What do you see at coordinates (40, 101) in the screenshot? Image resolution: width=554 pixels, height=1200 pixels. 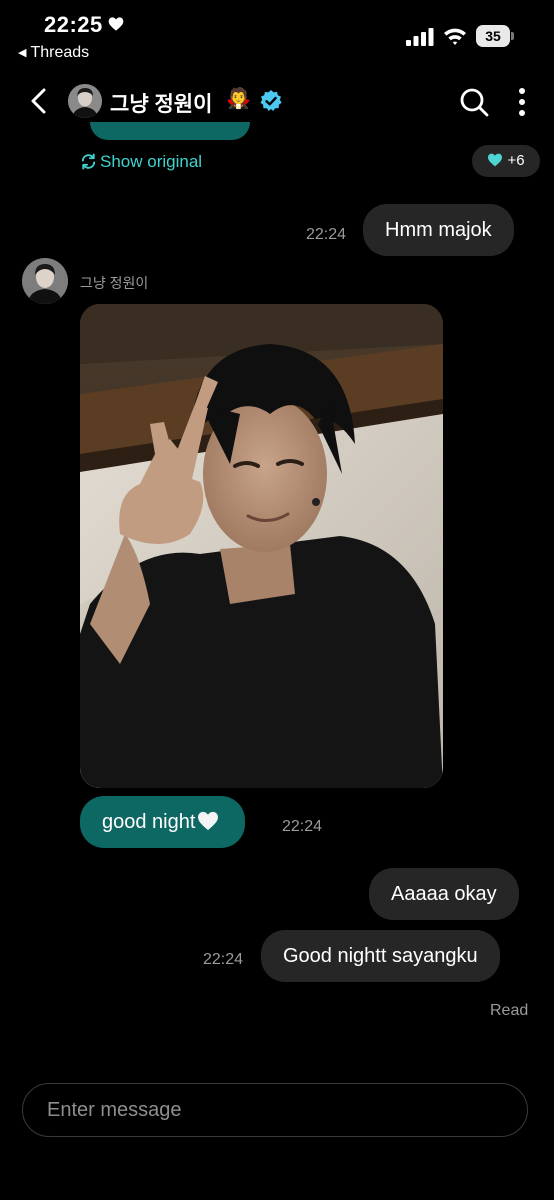 I see `back-button` at bounding box center [40, 101].